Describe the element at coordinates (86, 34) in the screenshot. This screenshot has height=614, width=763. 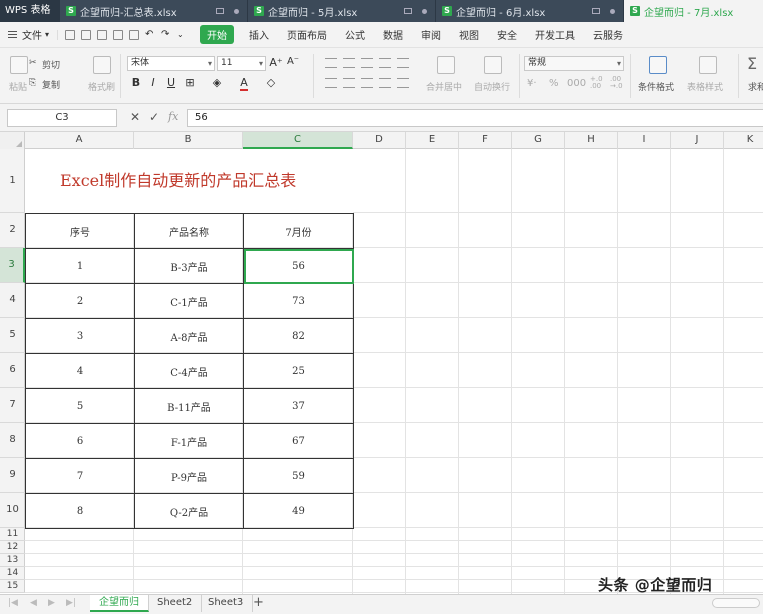
I see `save-icon` at that location.